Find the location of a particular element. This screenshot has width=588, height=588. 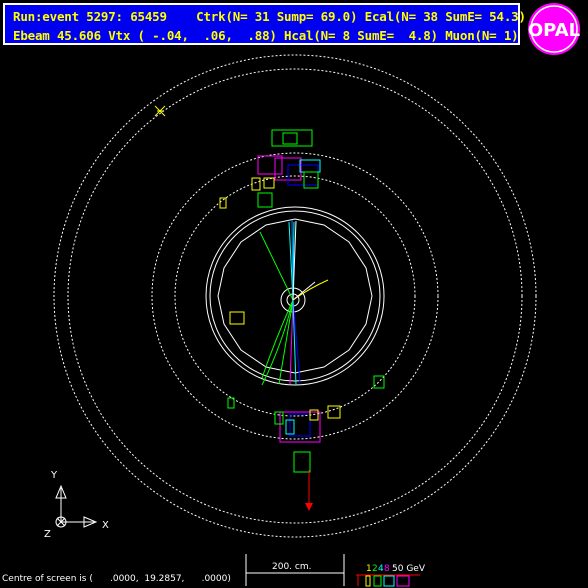

legend-value-2: 2 is located at coordinates (375, 569).